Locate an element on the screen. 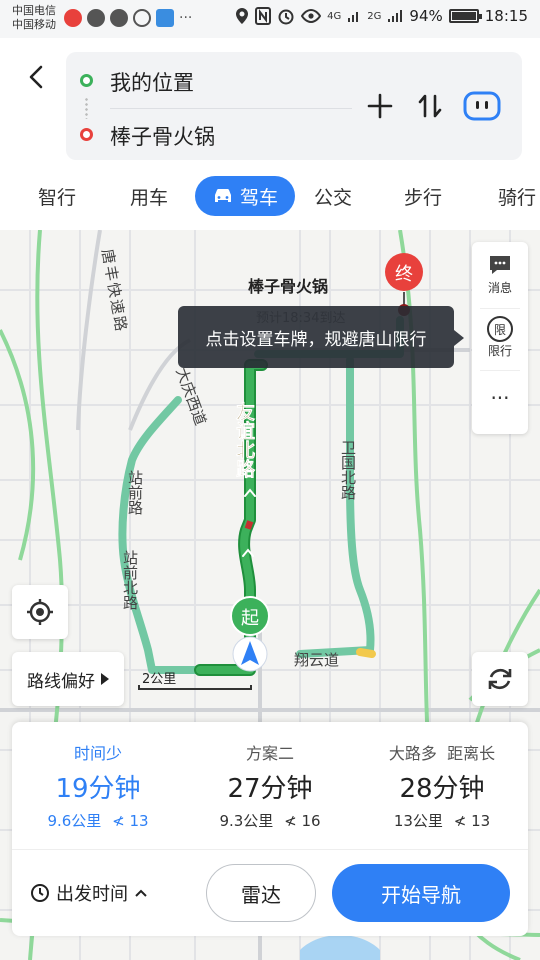  depart-time-label: 出发时间 is located at coordinates (92, 894).